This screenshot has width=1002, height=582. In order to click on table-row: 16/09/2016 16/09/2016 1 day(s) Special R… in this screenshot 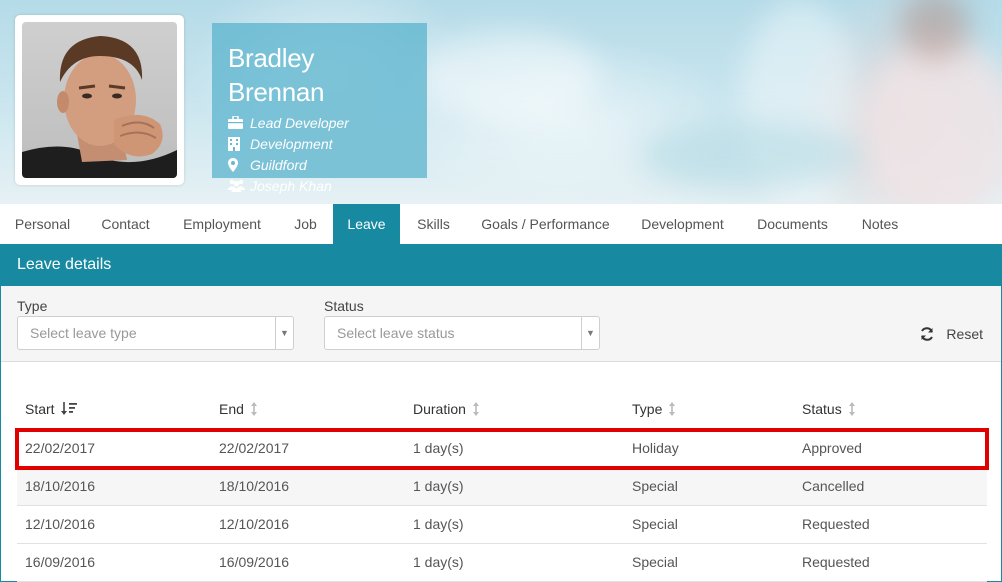, I will do `click(502, 563)`.